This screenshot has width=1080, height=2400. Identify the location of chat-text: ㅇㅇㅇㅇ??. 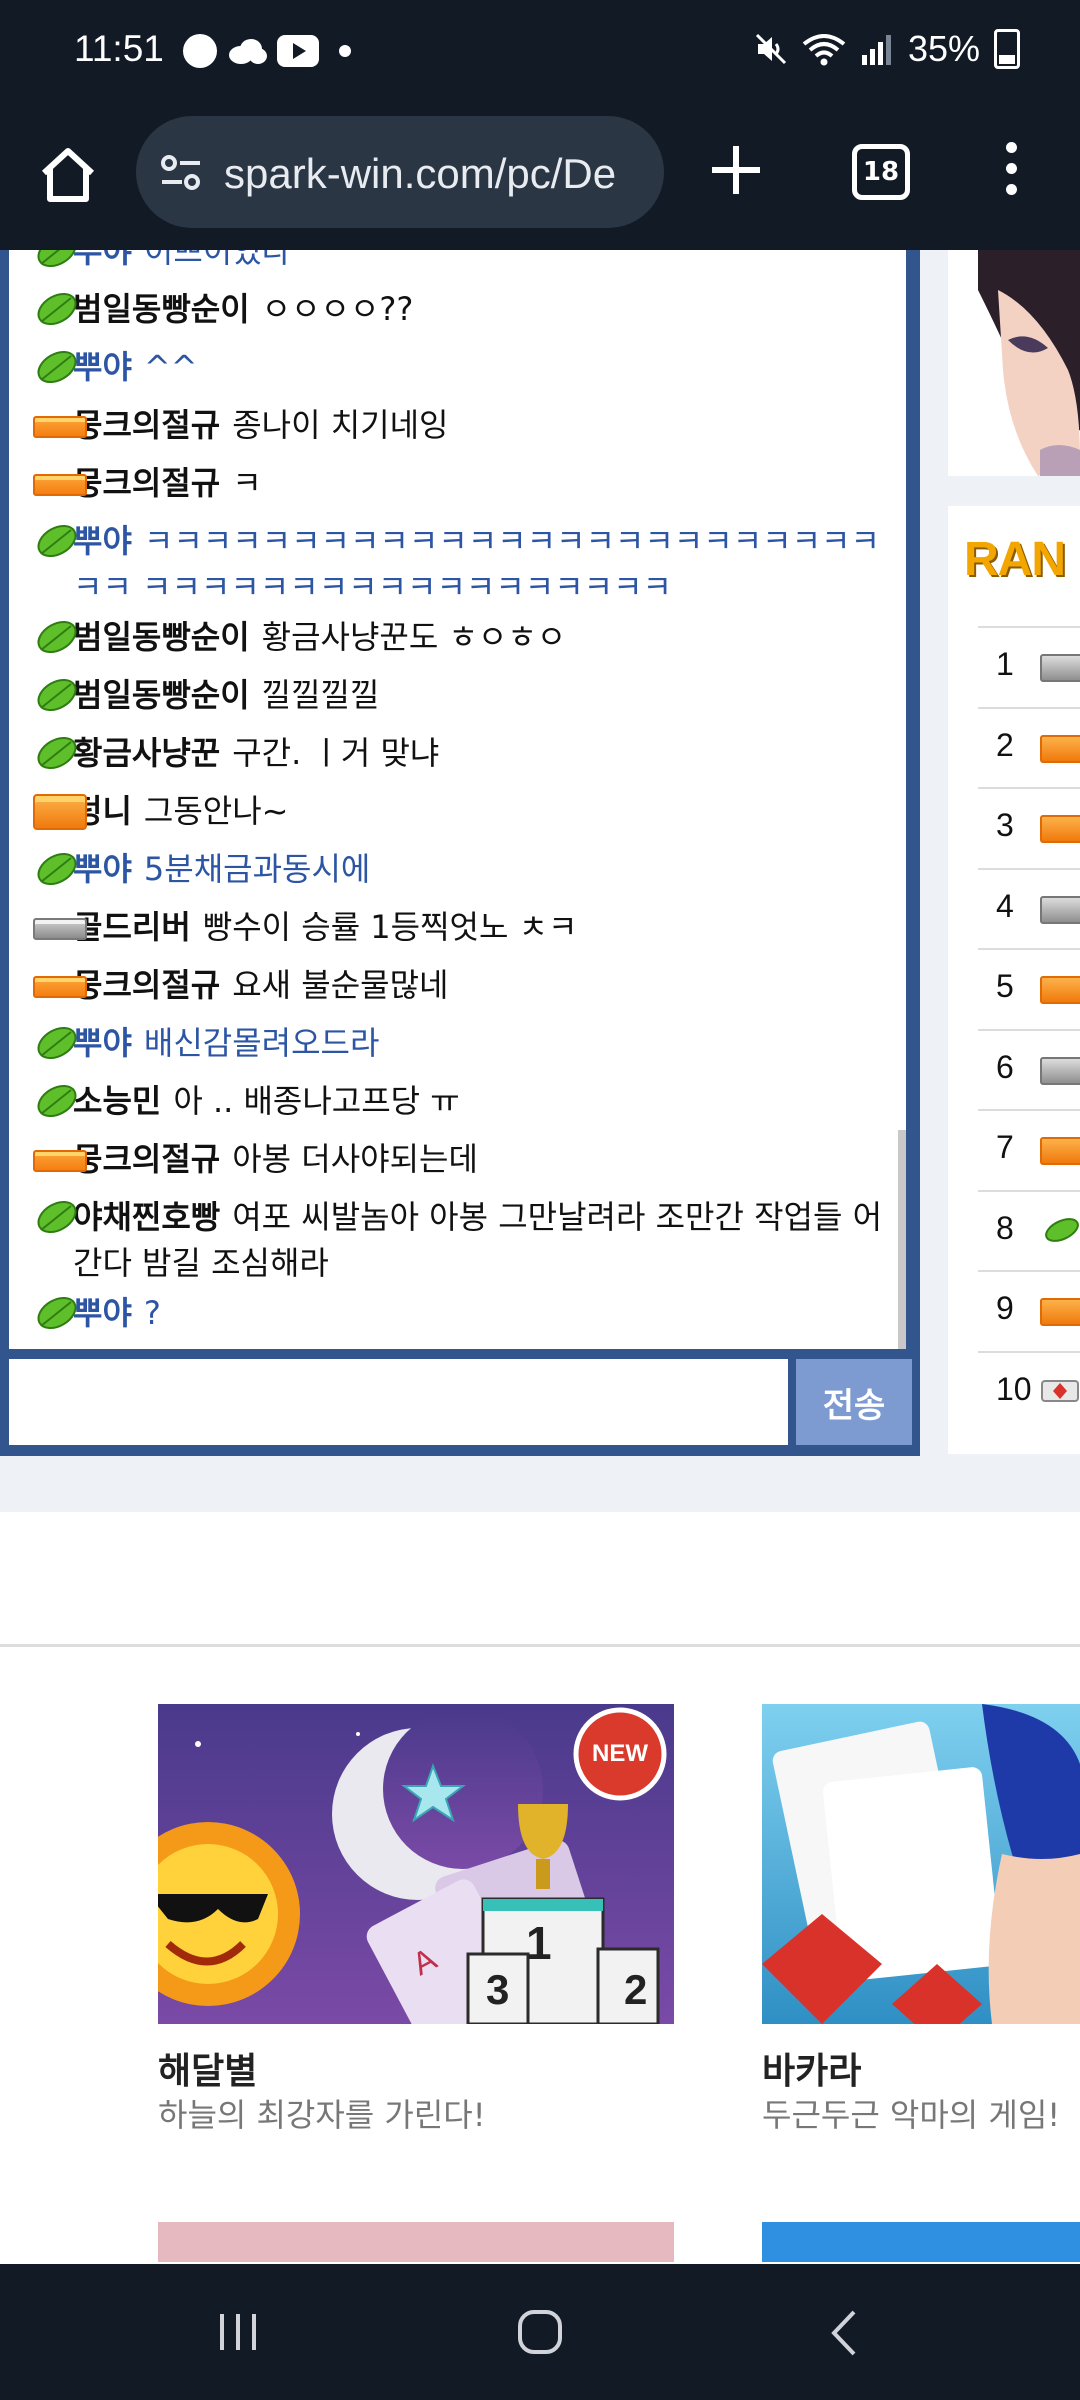
(337, 309).